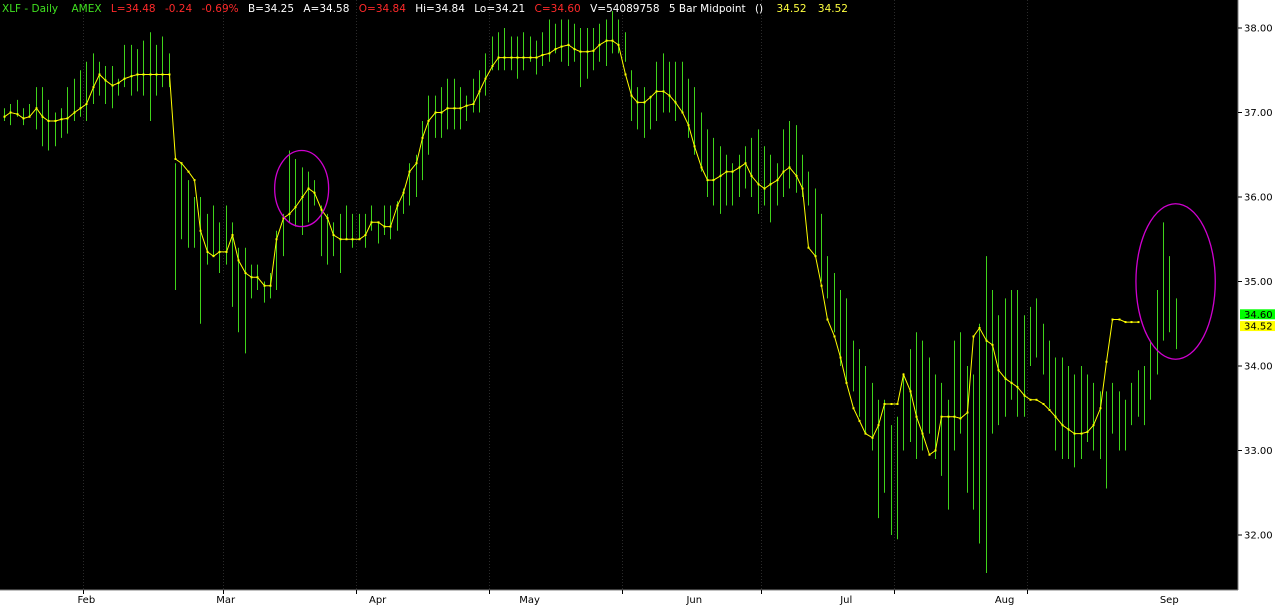 This screenshot has width=1276, height=606. I want to click on price-tick-label: 34.00, so click(1258, 367).